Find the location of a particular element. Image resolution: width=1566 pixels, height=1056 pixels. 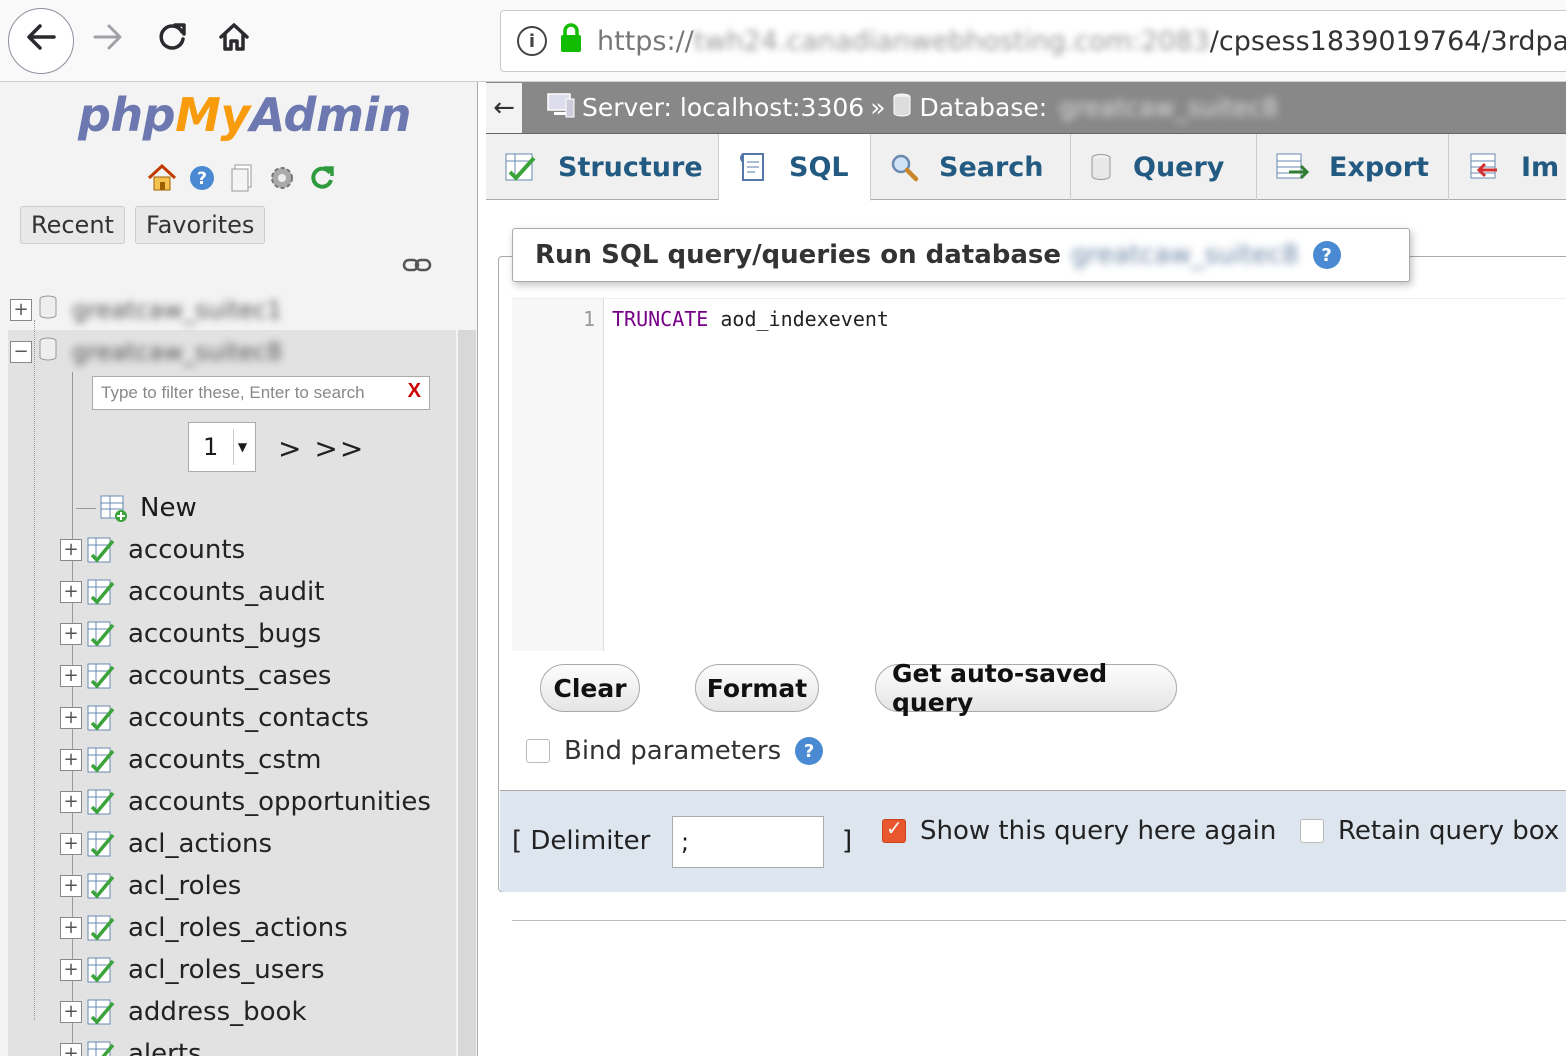

table-item: + accounts_bugs is located at coordinates (190, 634).